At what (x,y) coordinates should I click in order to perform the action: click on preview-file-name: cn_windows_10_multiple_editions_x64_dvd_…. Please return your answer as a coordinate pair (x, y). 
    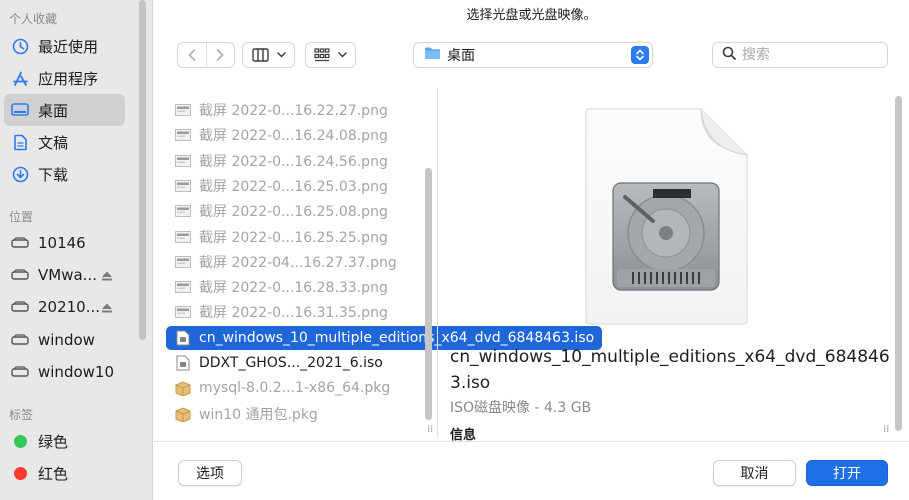
    Looking at the image, I should click on (670, 370).